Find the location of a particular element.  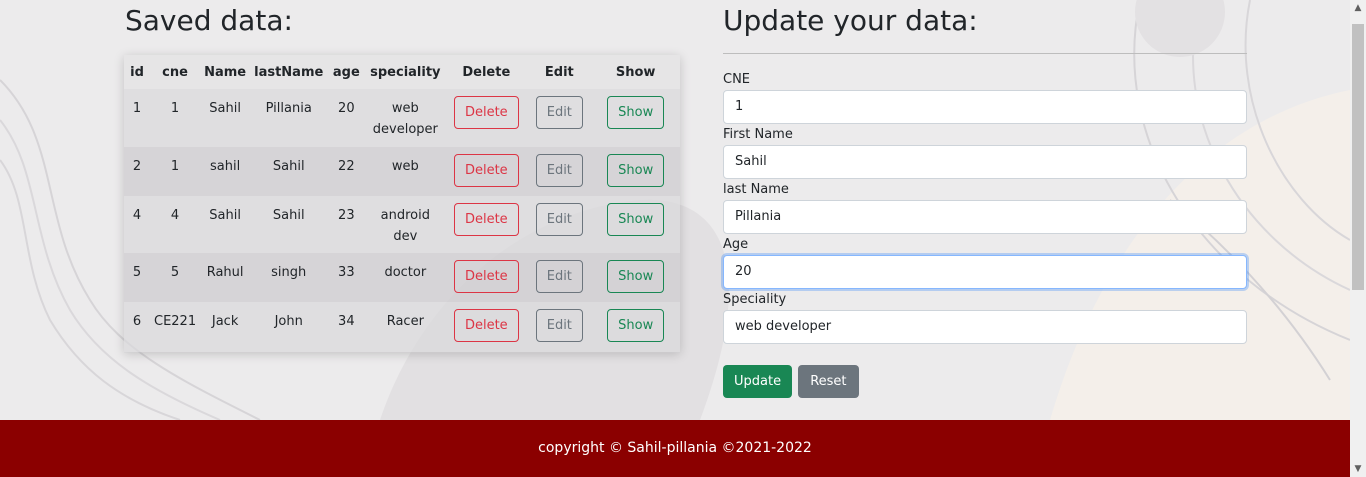

cell-age: 20 is located at coordinates (346, 108).